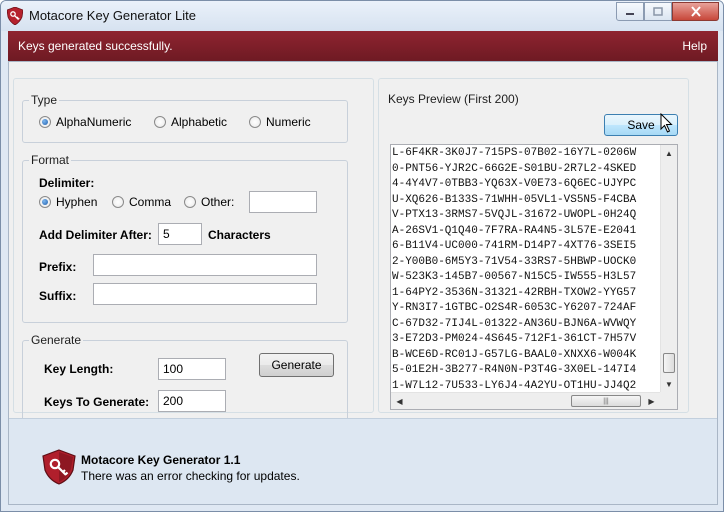  Describe the element at coordinates (161, 460) in the screenshot. I see `product-name: Motacore Key Generator 1.1` at that location.